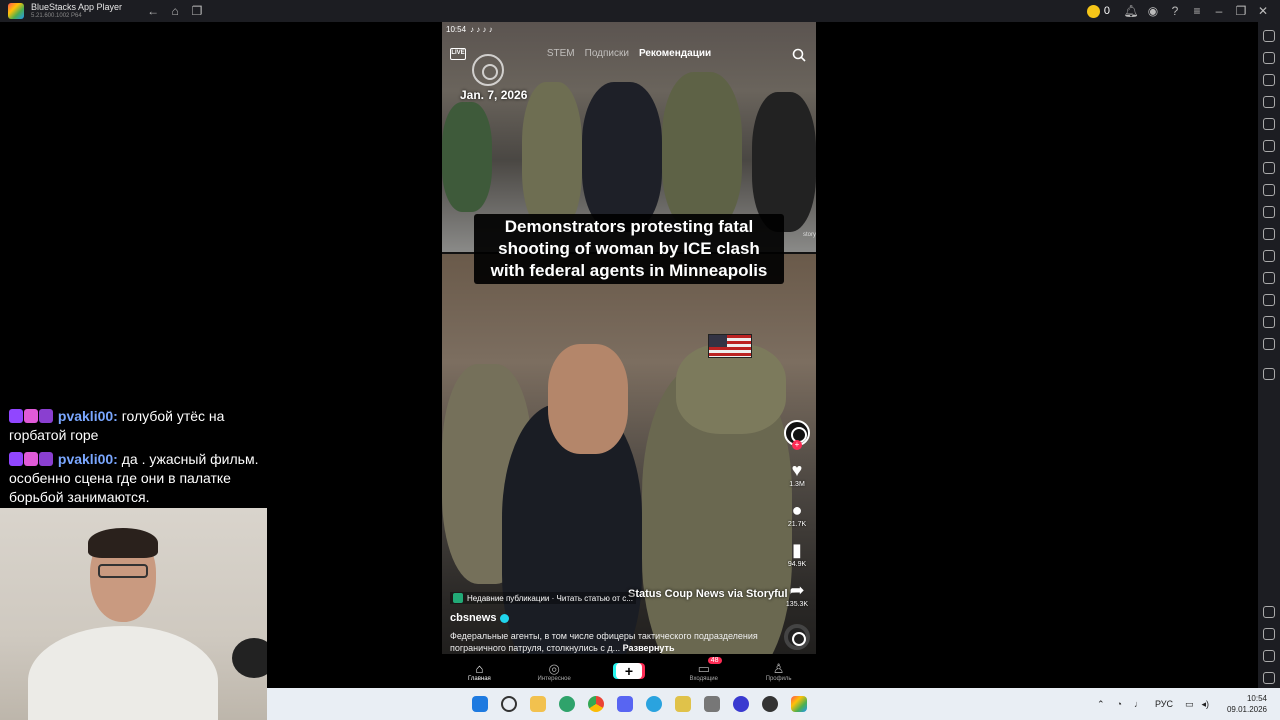  I want to click on screenshot-icon, so click(1269, 212).